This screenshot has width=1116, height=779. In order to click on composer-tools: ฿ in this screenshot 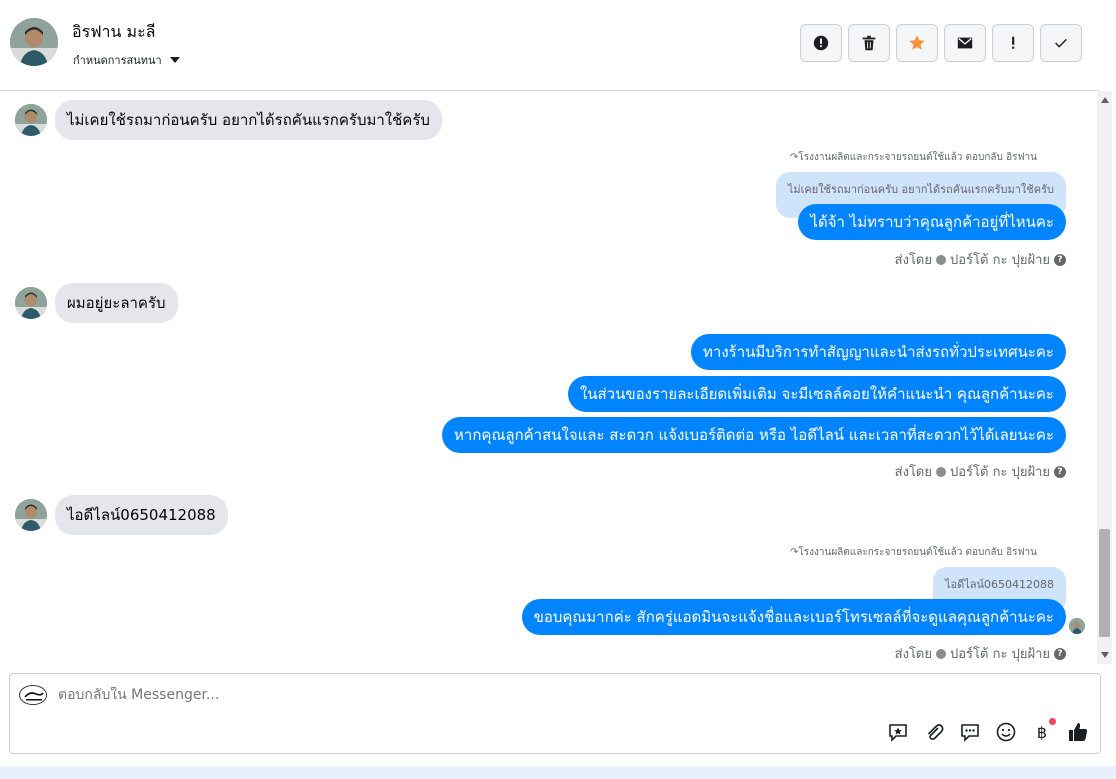, I will do `click(988, 731)`.